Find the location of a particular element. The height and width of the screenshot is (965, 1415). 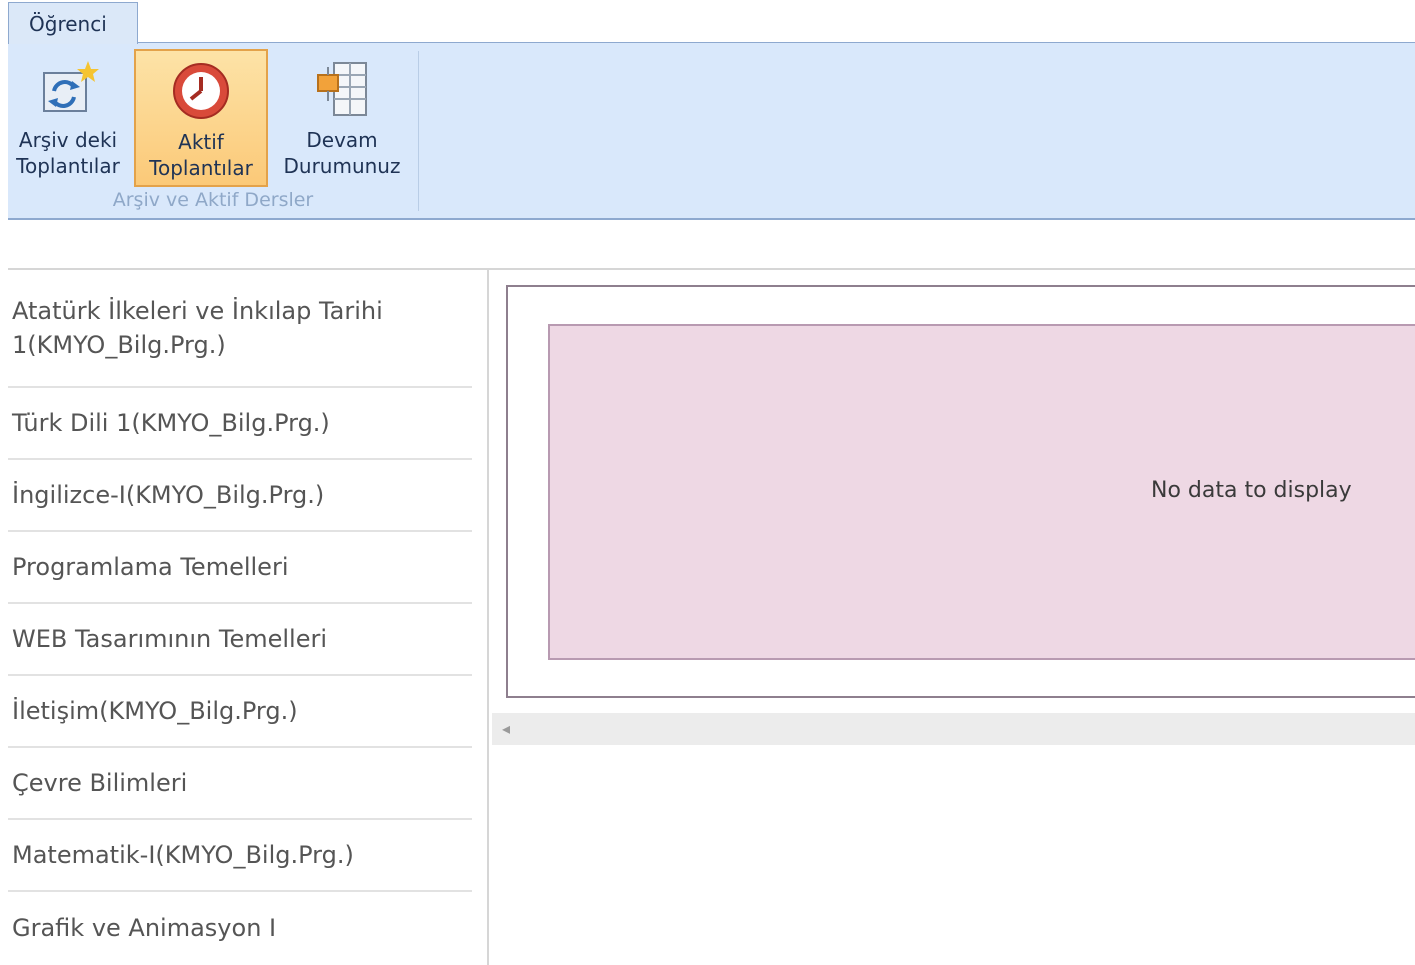

course-label: Matematik-I(KMYO_Bilg.Prg.) is located at coordinates (183, 855).